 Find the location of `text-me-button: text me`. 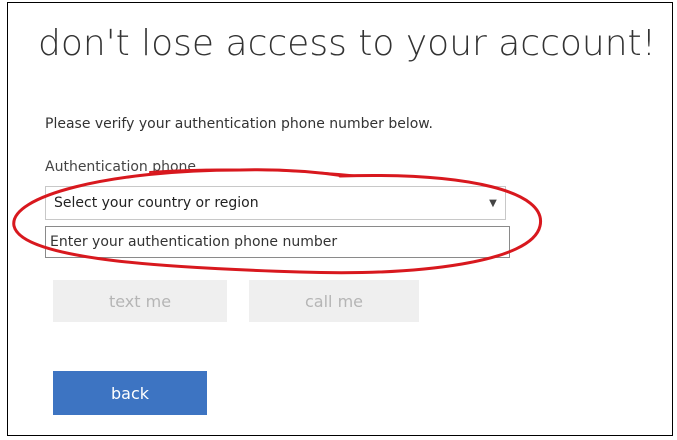

text-me-button: text me is located at coordinates (140, 301).